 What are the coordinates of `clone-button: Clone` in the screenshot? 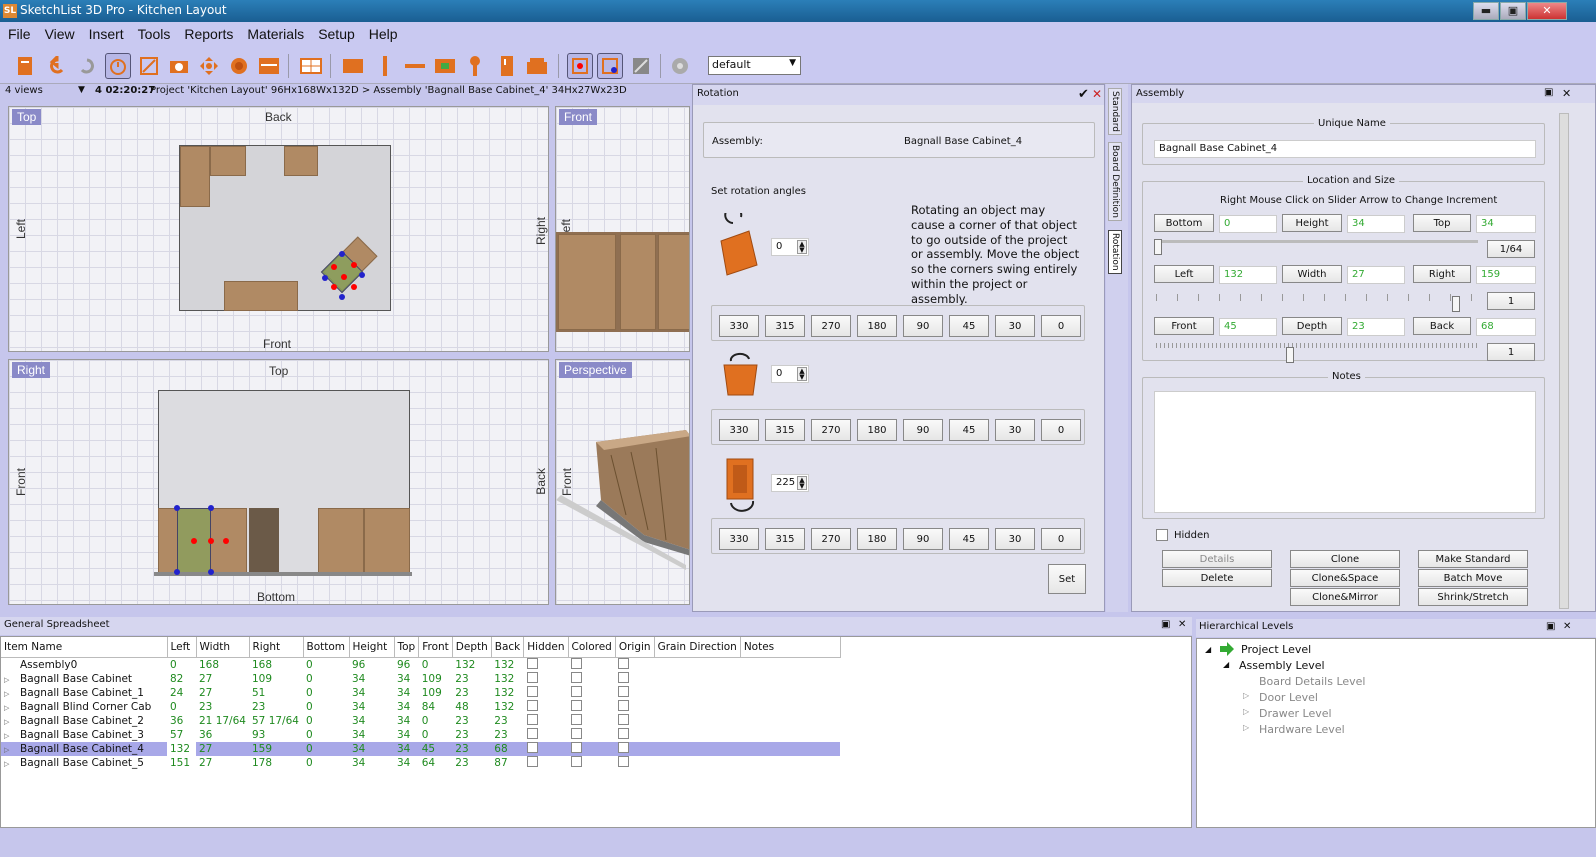 It's located at (1345, 559).